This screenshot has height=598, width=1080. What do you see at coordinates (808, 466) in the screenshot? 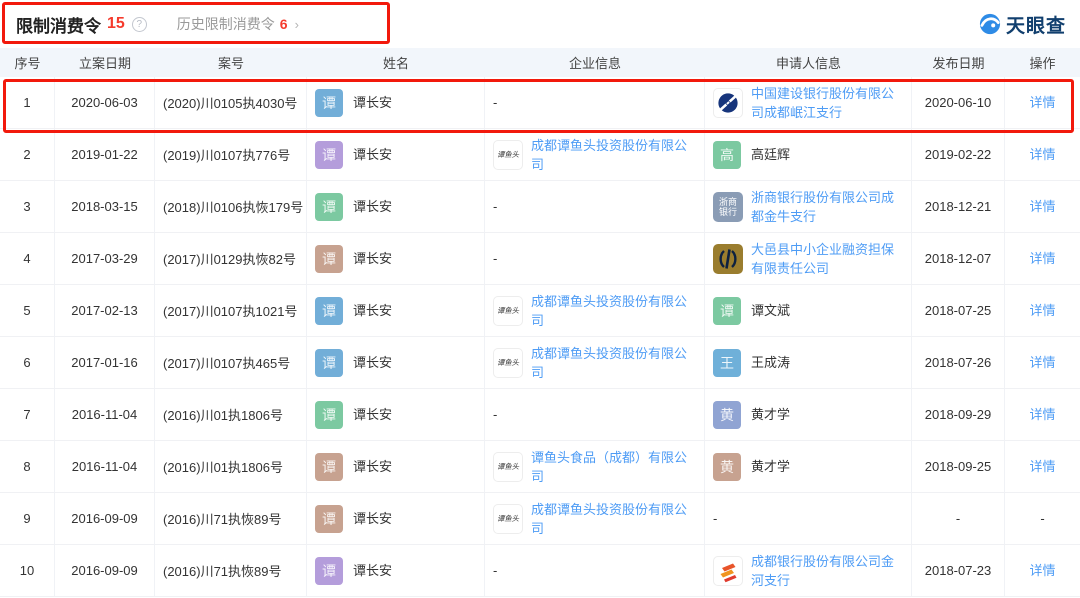
I see `applicant-info-cell: 黄 黄才学` at bounding box center [808, 466].